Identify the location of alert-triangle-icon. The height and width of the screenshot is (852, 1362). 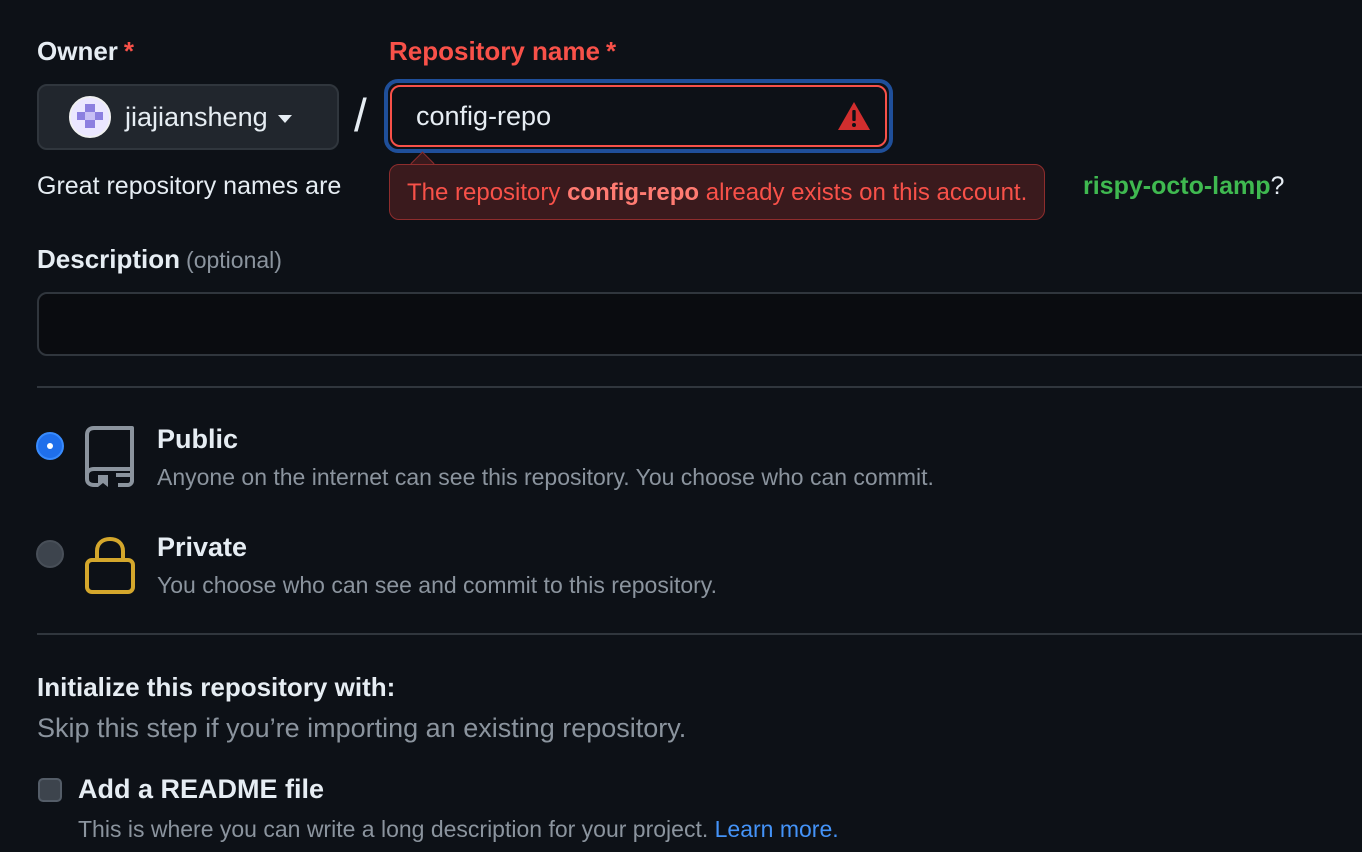
(854, 116).